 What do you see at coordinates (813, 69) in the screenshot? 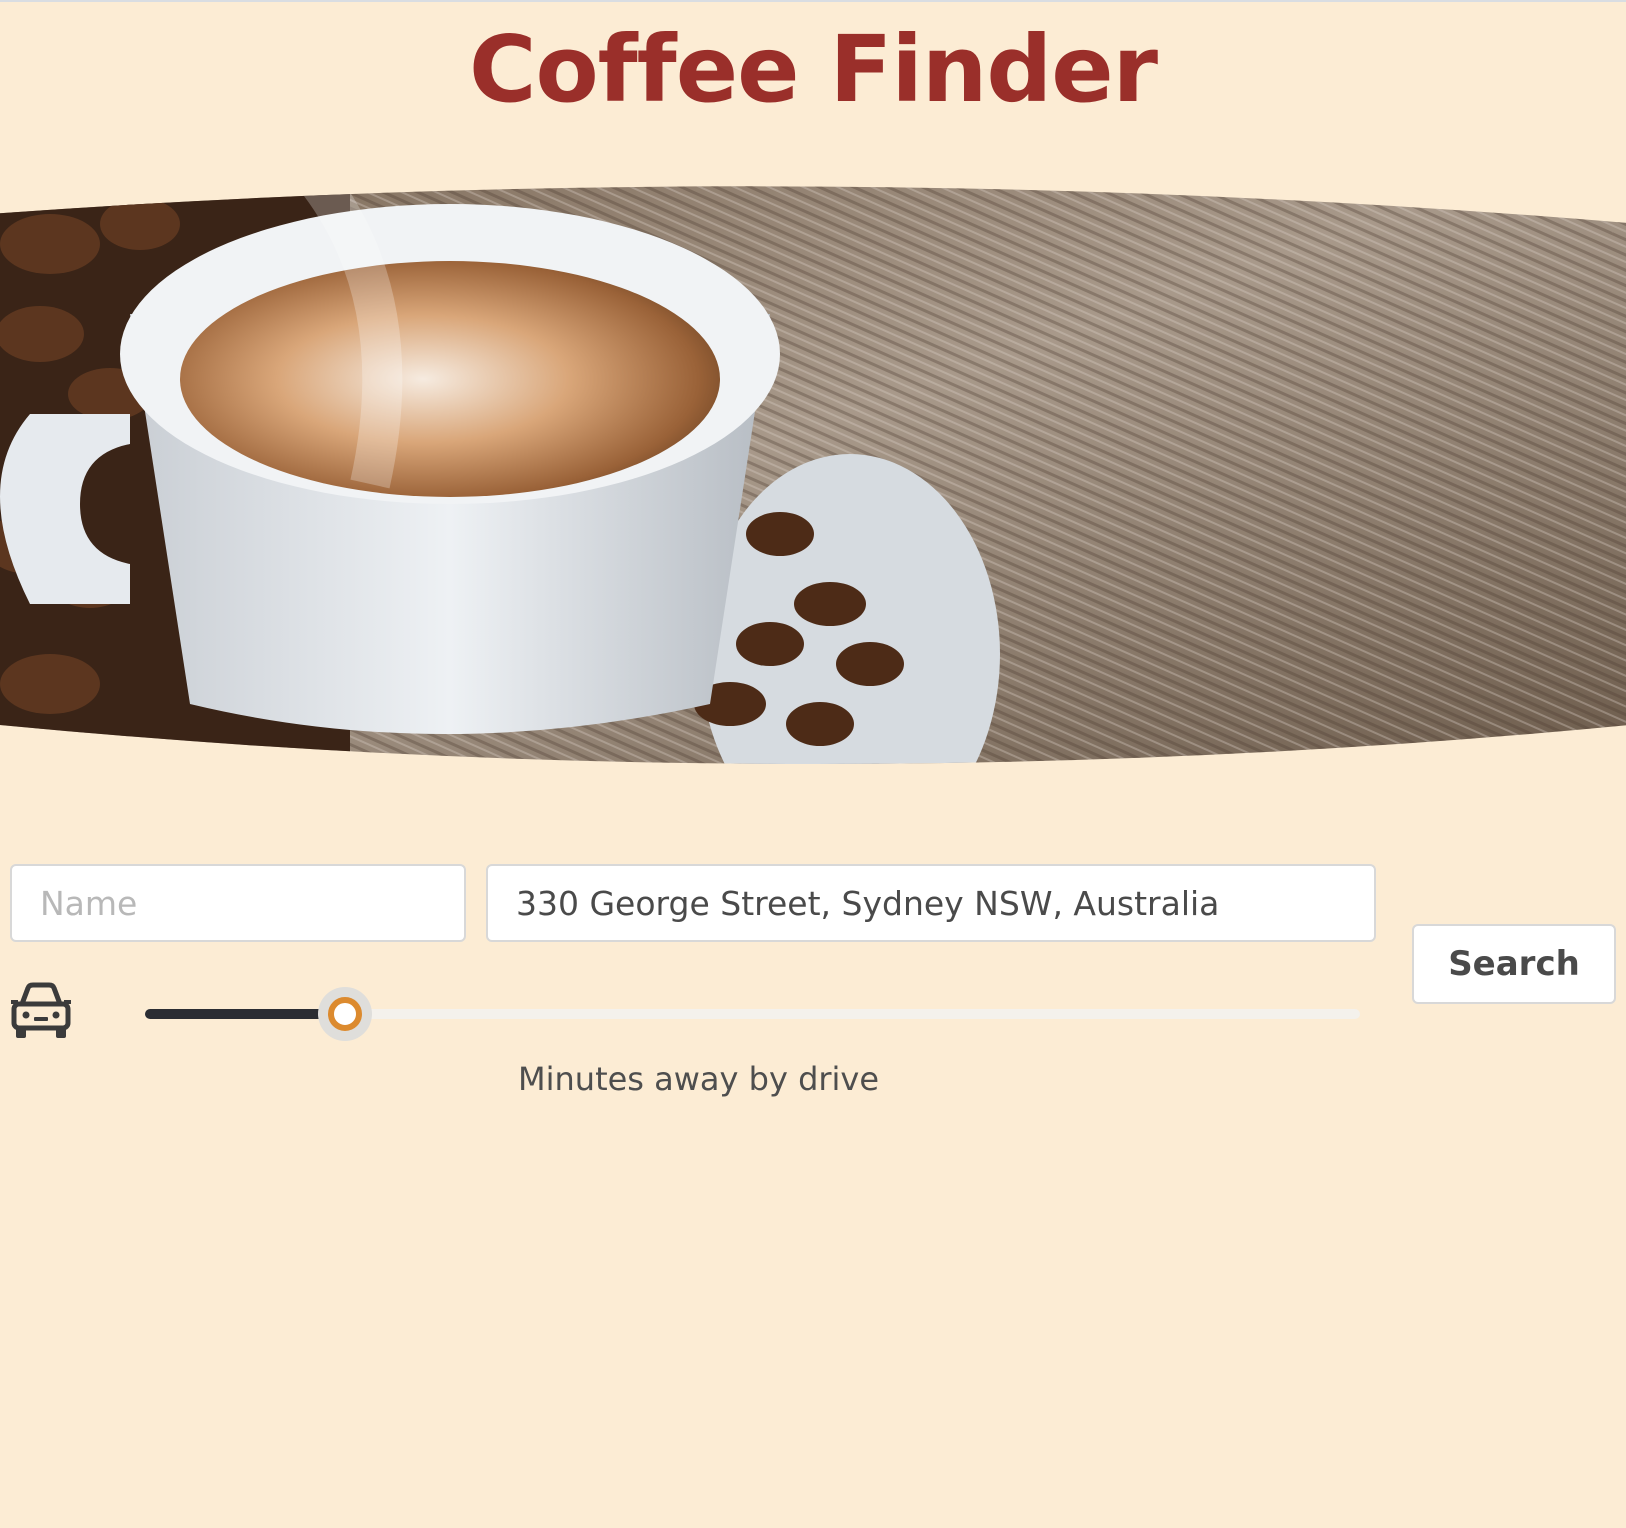
I see `page-title: Coffee Finder` at bounding box center [813, 69].